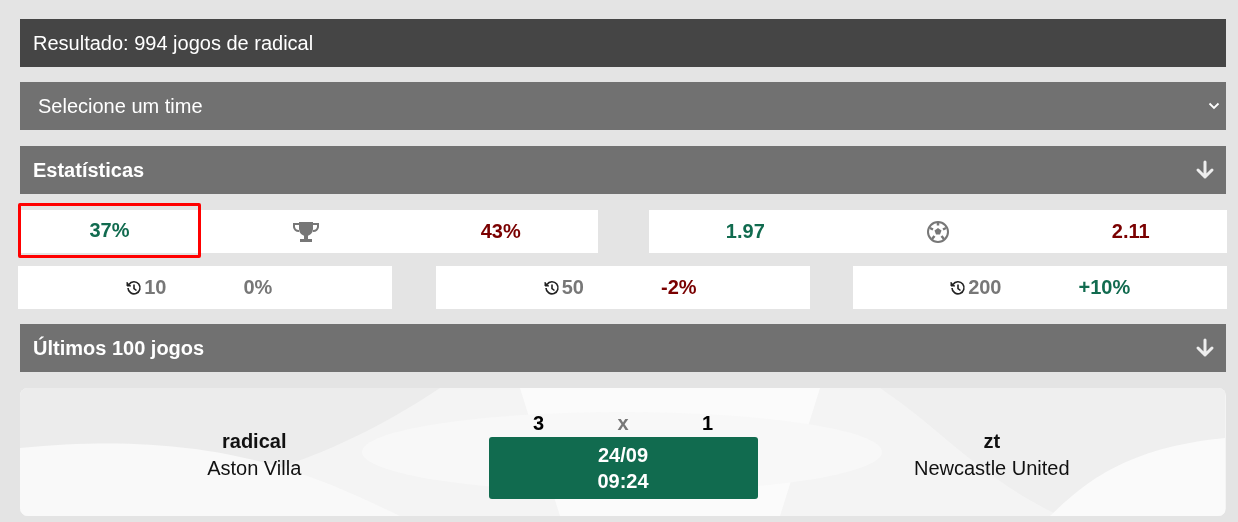  Describe the element at coordinates (539, 423) in the screenshot. I see `score-value: 3` at that location.